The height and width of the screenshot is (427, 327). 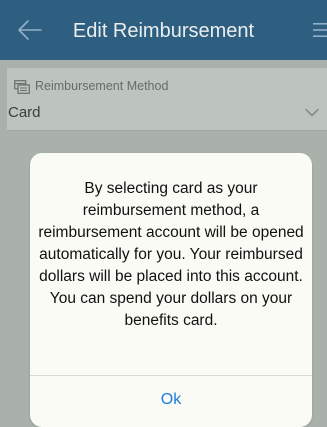 What do you see at coordinates (312, 112) in the screenshot?
I see `chevron-down-icon` at bounding box center [312, 112].